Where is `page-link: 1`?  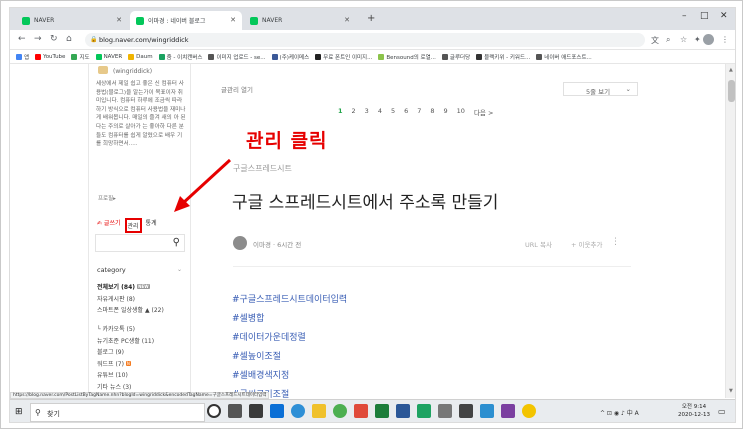 page-link: 1 is located at coordinates (340, 112).